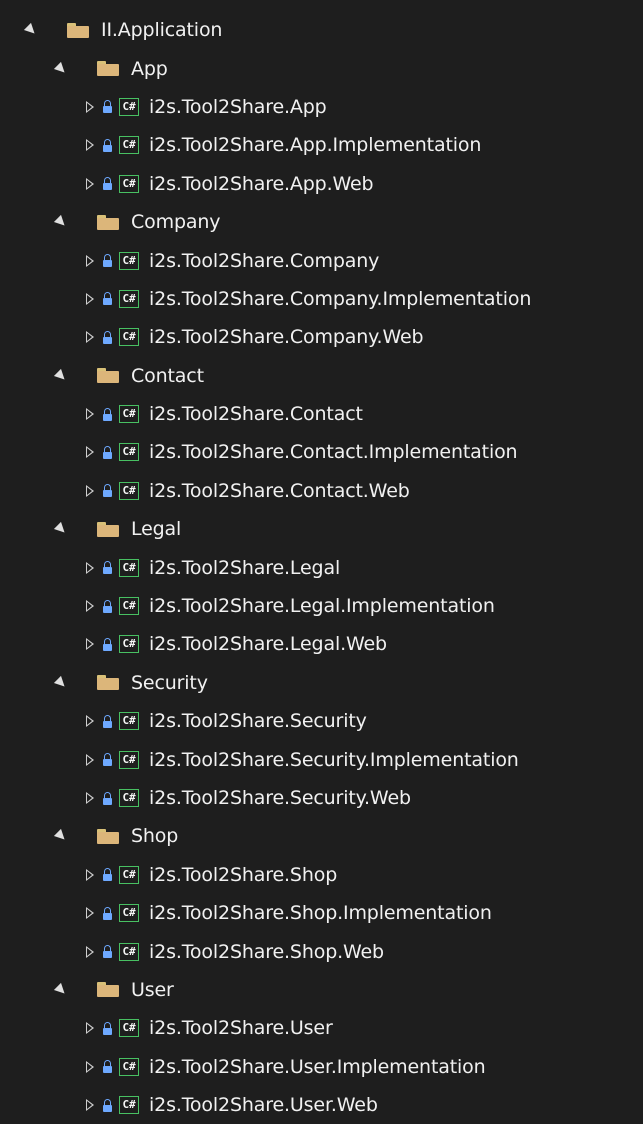 The height and width of the screenshot is (1124, 643). Describe the element at coordinates (321, 260) in the screenshot. I see `tree-node-project: C# i2s.Tool2Share.Company` at that location.